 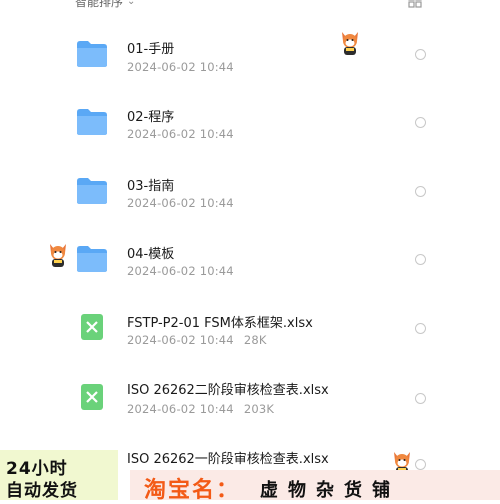 What do you see at coordinates (131, 3) in the screenshot?
I see `chevron-down-icon: ⌄` at bounding box center [131, 3].